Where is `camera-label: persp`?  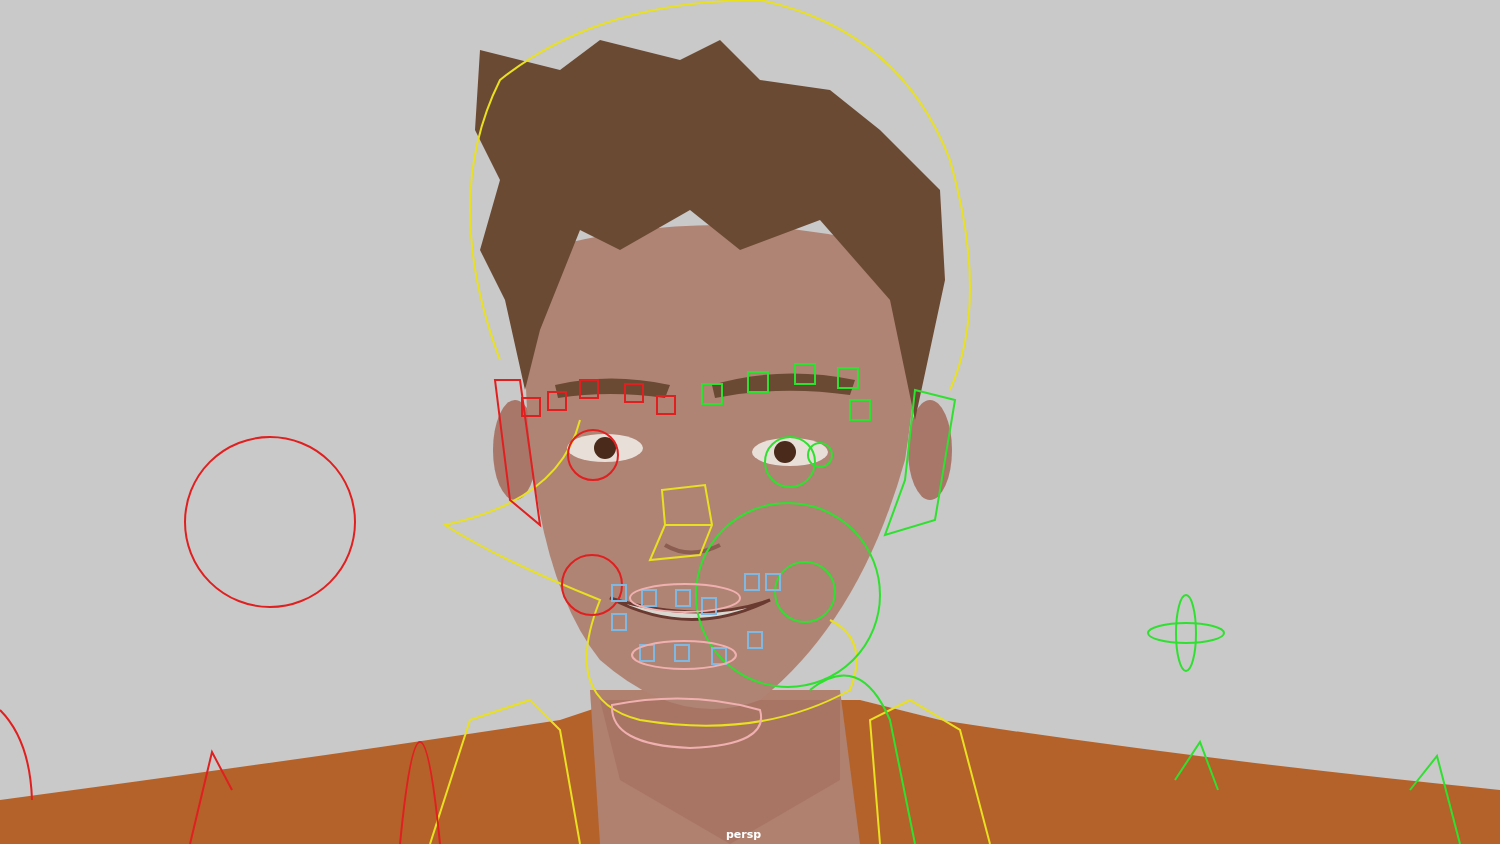
camera-label: persp is located at coordinates (744, 834).